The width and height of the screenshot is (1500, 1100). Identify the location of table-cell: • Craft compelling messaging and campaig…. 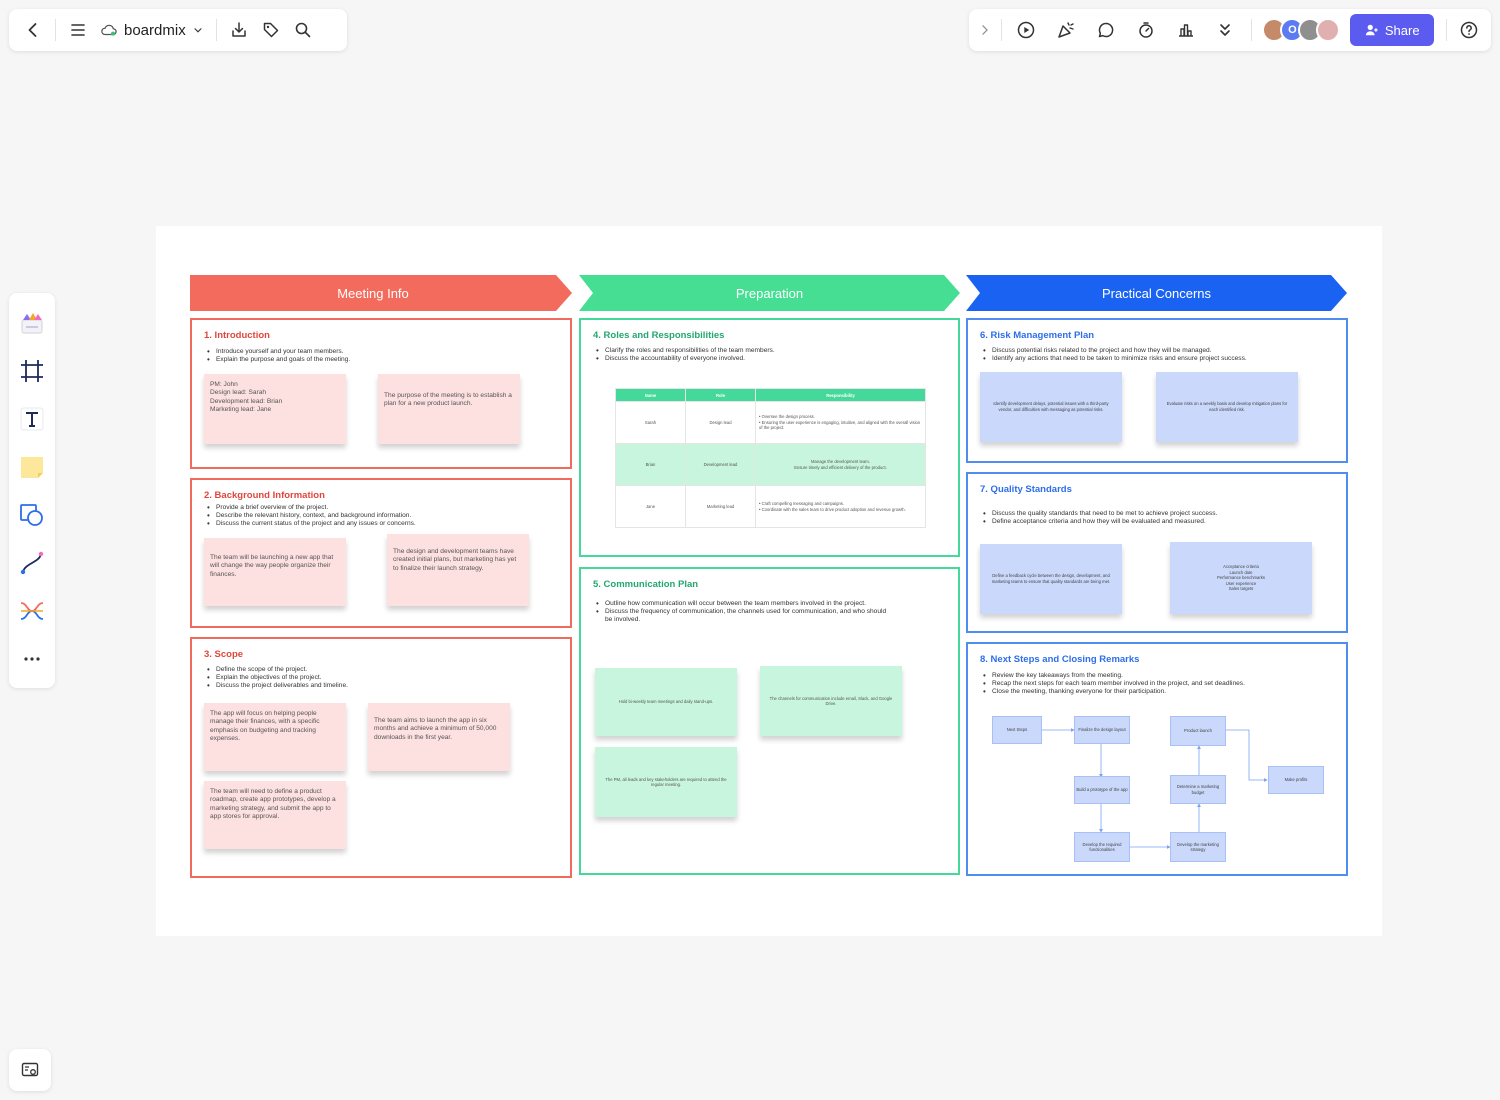
(840, 506).